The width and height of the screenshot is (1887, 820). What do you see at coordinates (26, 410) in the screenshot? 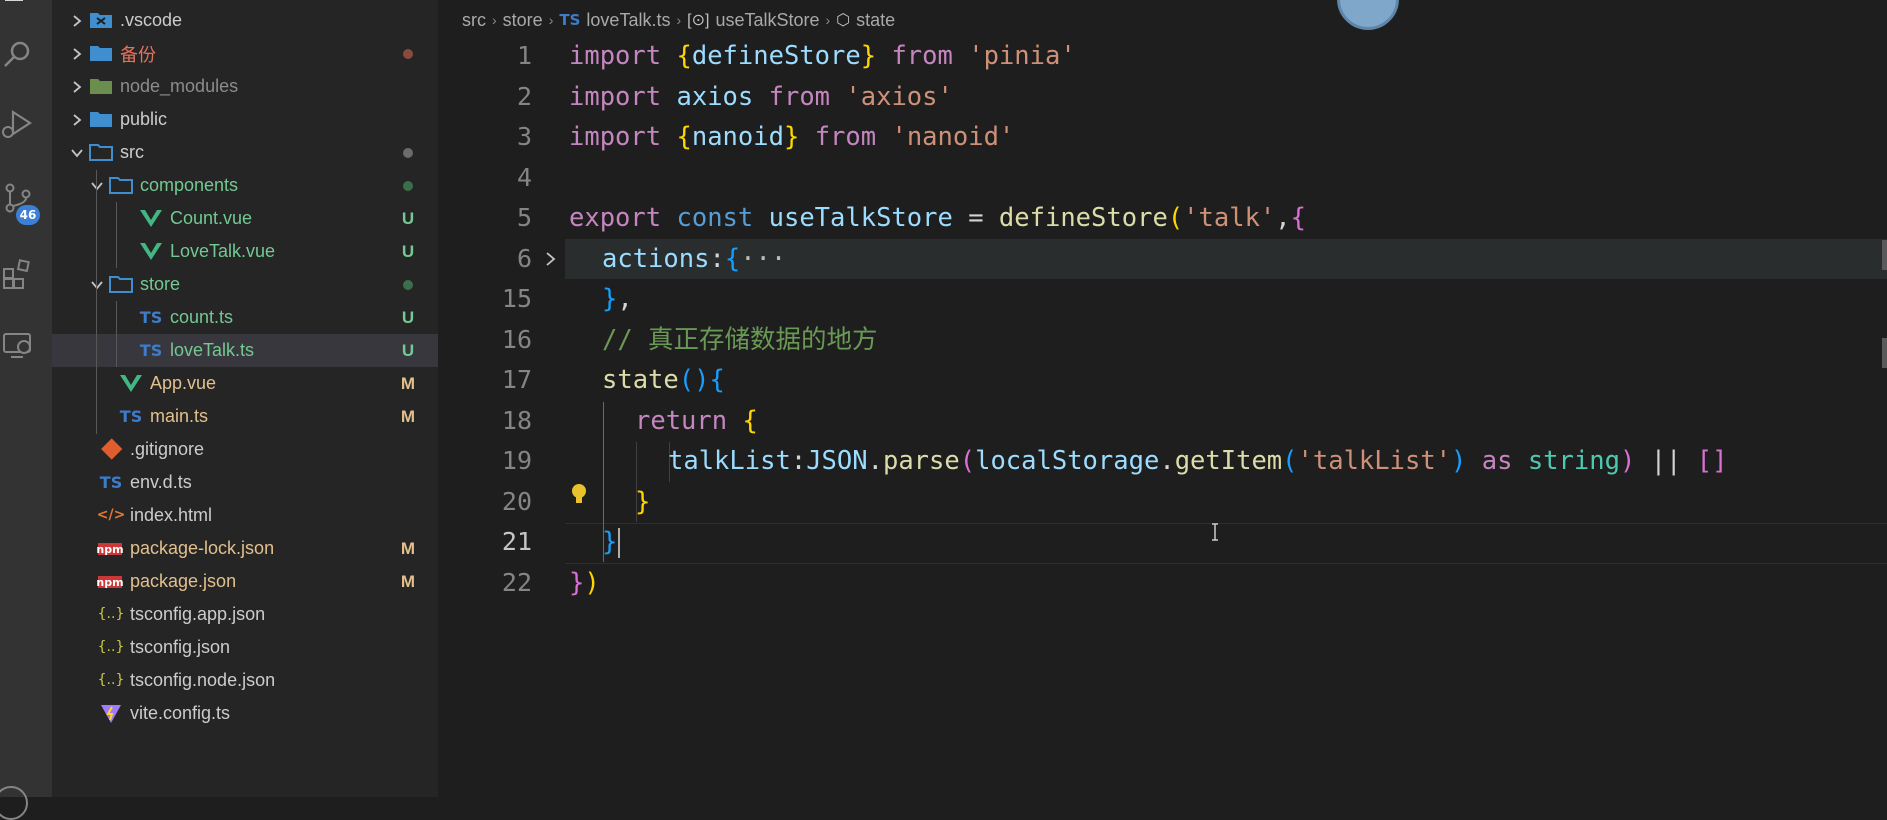
I see `activity-bar: 46` at bounding box center [26, 410].